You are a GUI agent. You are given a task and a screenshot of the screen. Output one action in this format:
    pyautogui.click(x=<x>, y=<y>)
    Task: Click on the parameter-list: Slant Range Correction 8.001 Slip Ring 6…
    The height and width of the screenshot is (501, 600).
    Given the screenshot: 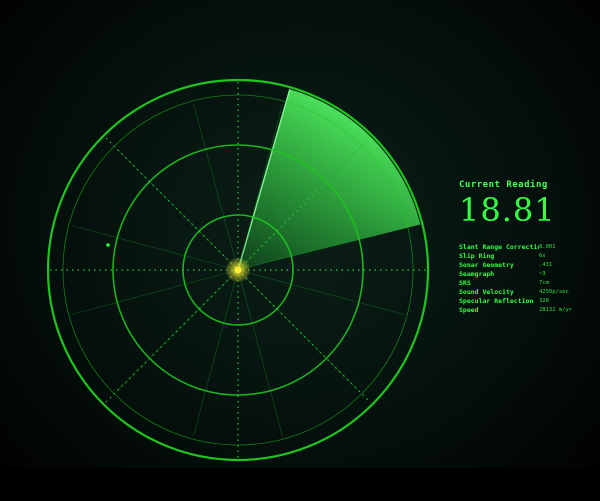 What is the action you would take?
    pyautogui.click(x=526, y=278)
    